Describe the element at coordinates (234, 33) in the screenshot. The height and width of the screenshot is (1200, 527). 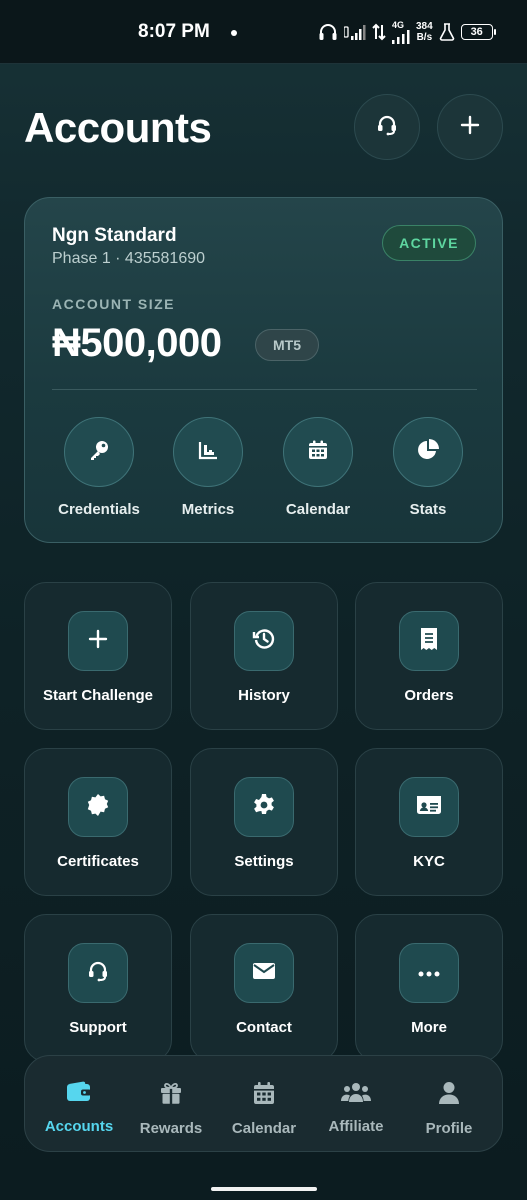
I see `notification-dot-icon` at that location.